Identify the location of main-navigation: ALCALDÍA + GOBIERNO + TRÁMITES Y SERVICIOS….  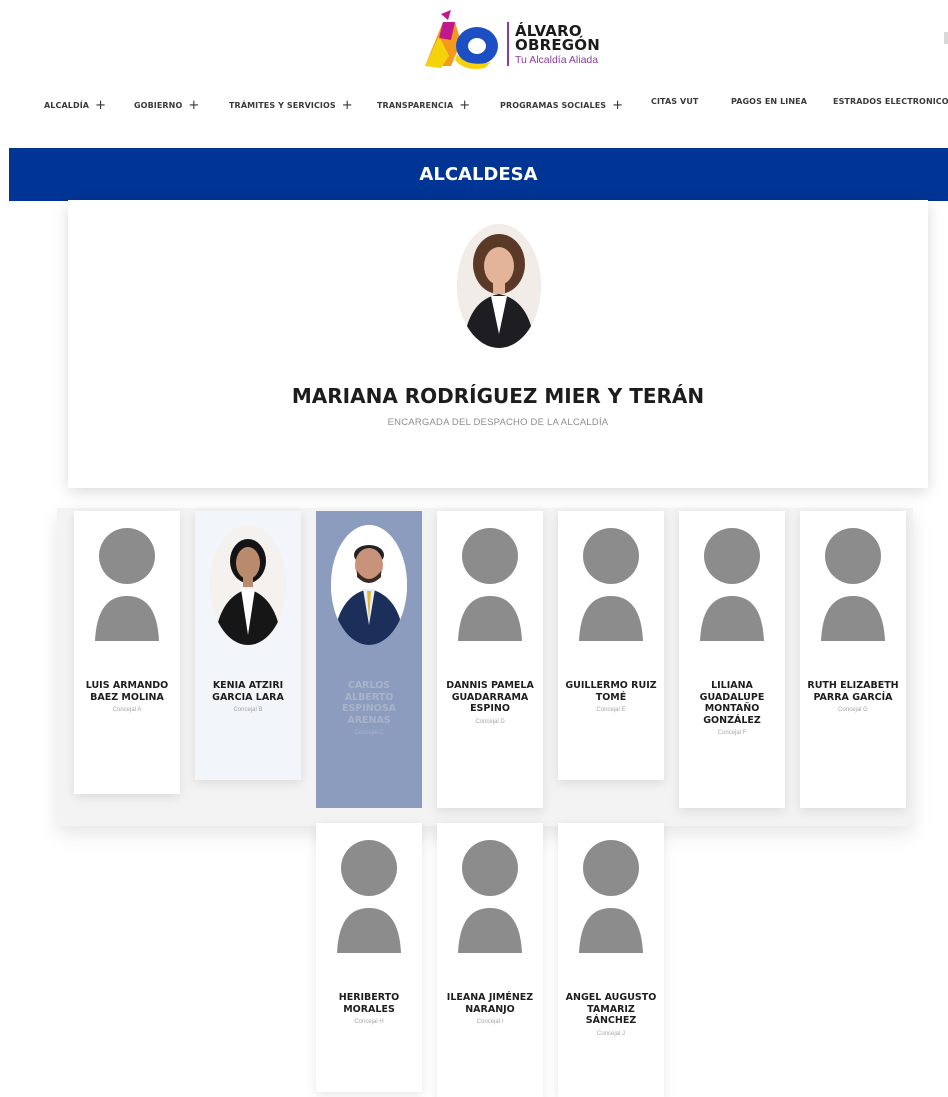
(474, 106).